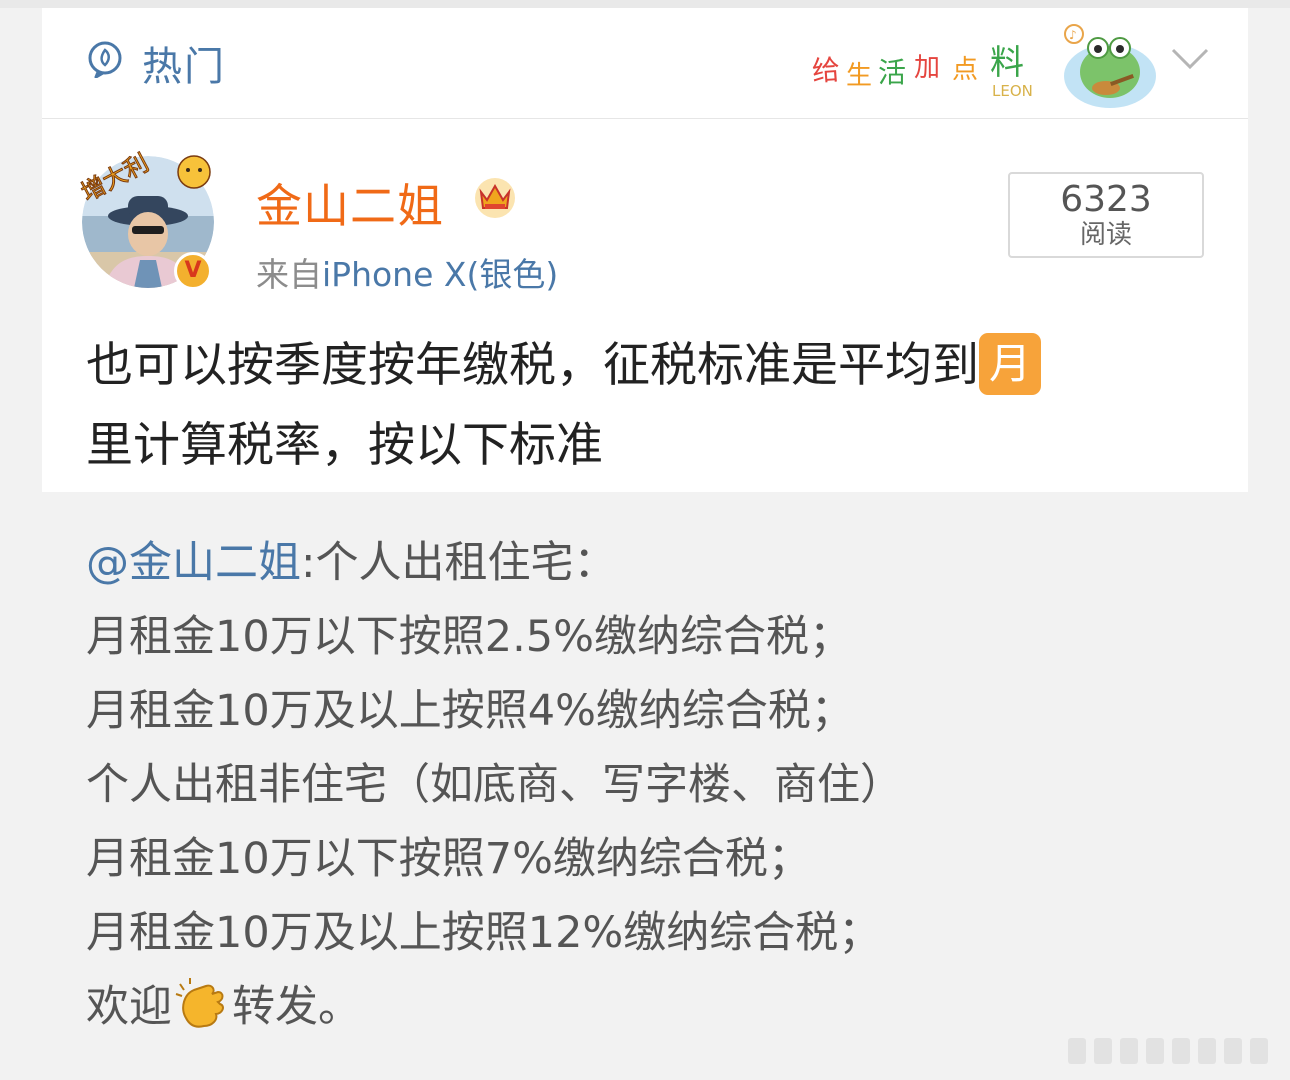  What do you see at coordinates (459, 563) in the screenshot?
I see `quote-first-line-text: :个人出租住宅：` at bounding box center [459, 563].